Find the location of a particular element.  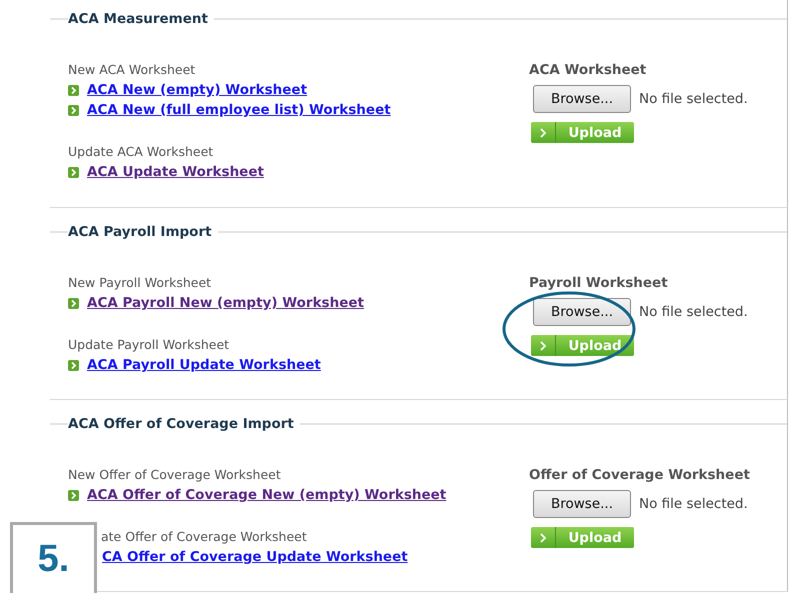

worksheet-link: ACA Offer of Coverage New (empty) Worksheet is located at coordinates (266, 495).